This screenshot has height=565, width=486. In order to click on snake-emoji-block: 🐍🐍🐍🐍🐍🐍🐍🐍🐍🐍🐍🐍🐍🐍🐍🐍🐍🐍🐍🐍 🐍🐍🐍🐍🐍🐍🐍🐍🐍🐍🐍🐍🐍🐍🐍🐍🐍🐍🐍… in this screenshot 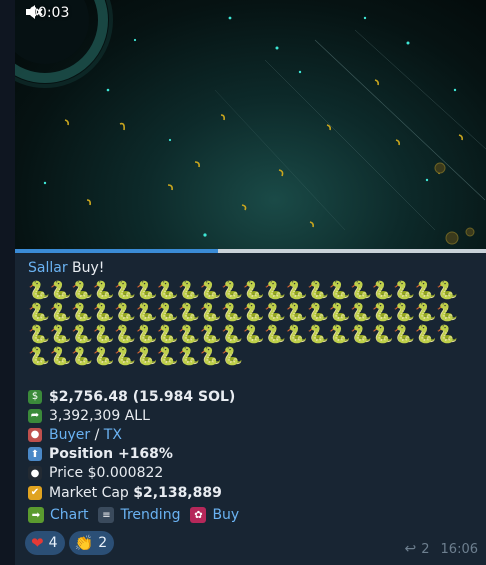, I will do `click(248, 324)`.